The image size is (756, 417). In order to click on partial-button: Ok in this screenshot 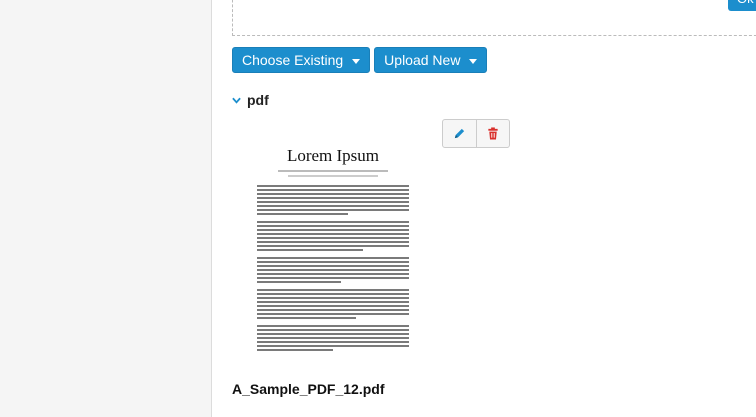, I will do `click(742, 5)`.